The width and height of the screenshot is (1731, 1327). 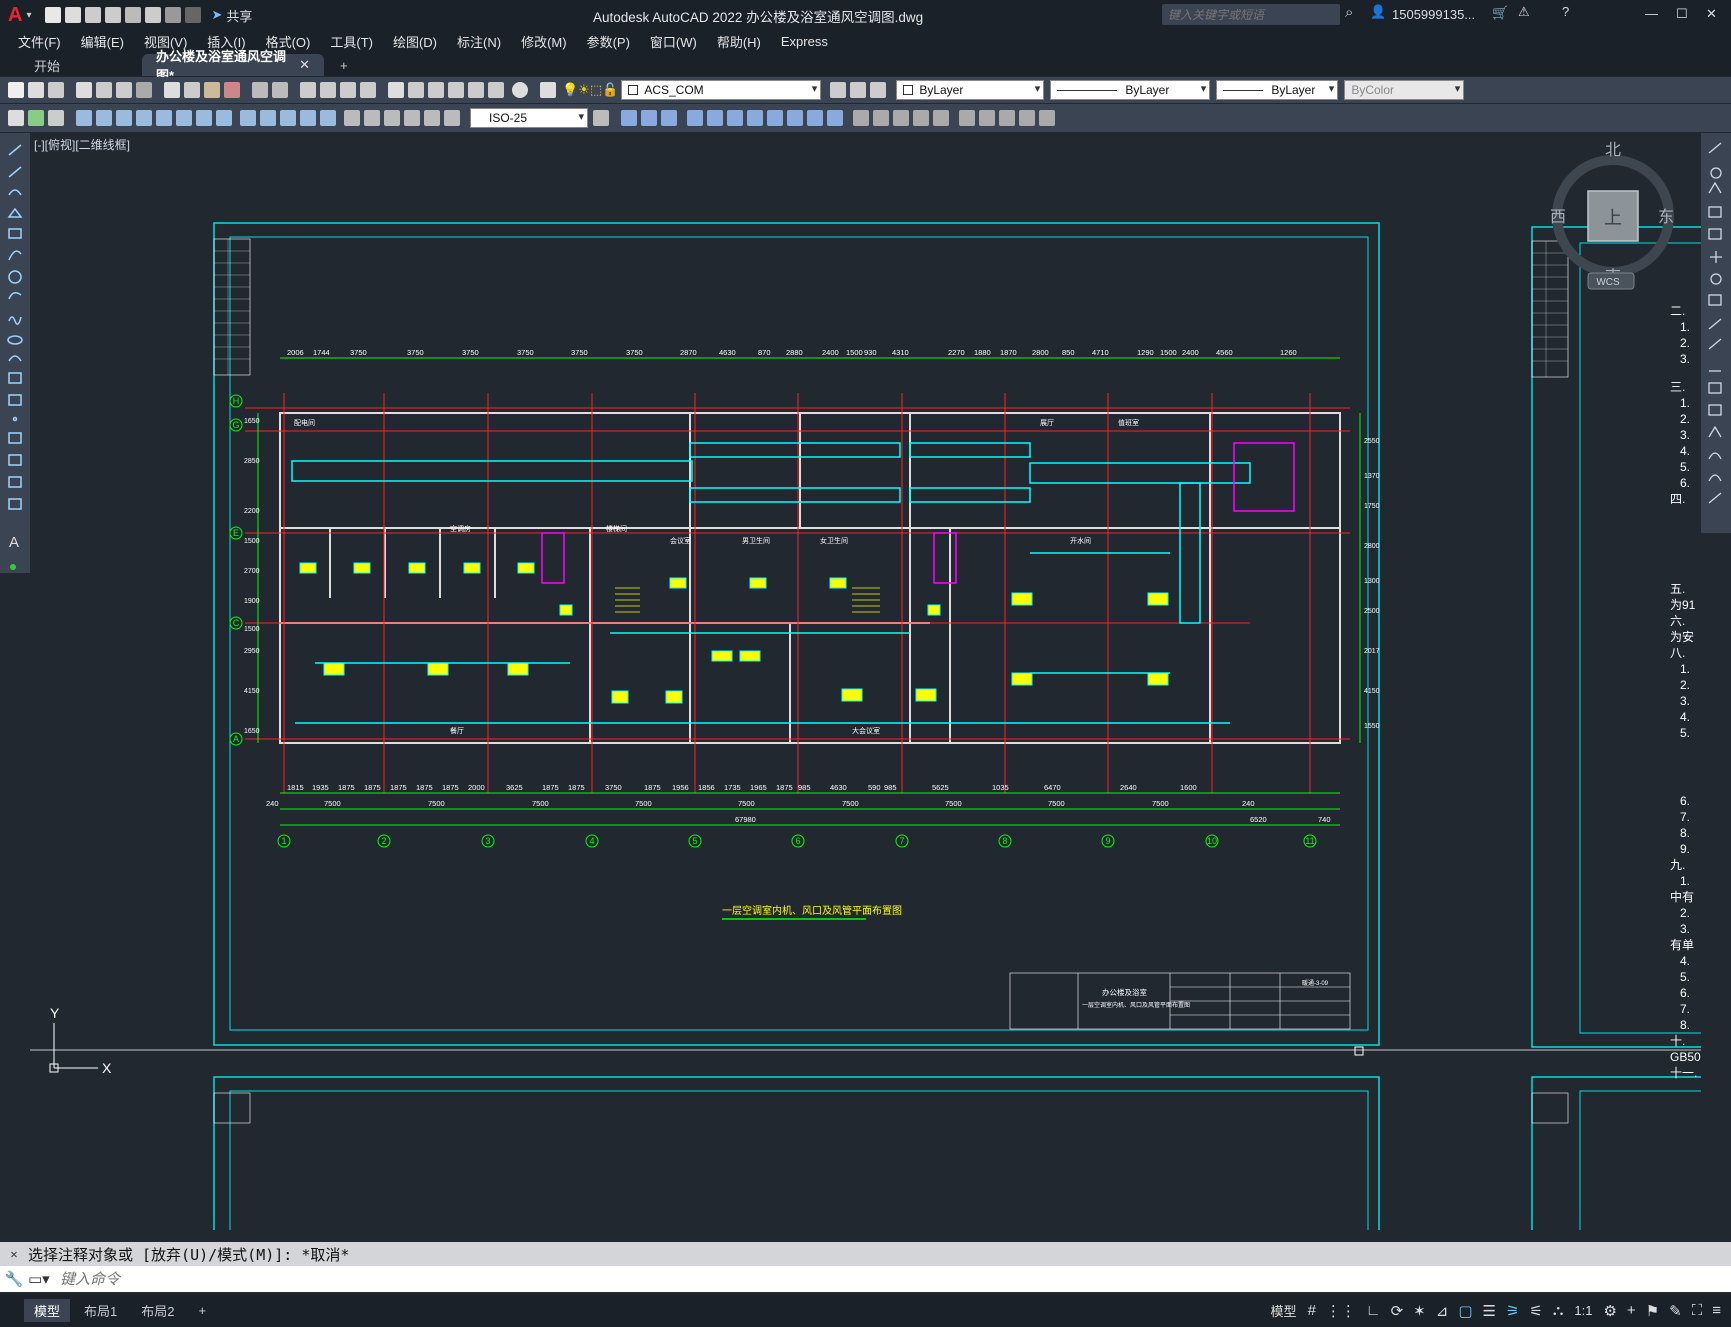 What do you see at coordinates (721, 90) in the screenshot?
I see `layer-dropdown: ACS_COM` at bounding box center [721, 90].